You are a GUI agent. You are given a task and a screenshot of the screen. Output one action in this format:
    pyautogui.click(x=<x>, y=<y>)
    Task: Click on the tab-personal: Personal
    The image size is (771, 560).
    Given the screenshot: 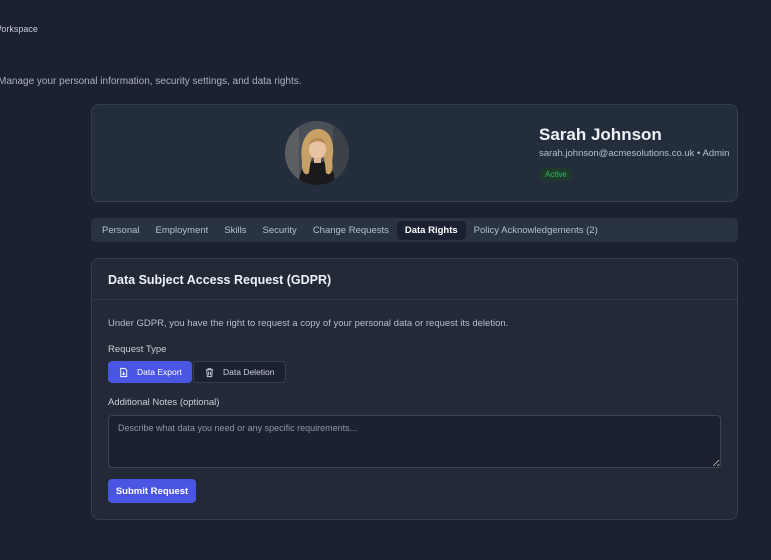 What is the action you would take?
    pyautogui.click(x=121, y=230)
    